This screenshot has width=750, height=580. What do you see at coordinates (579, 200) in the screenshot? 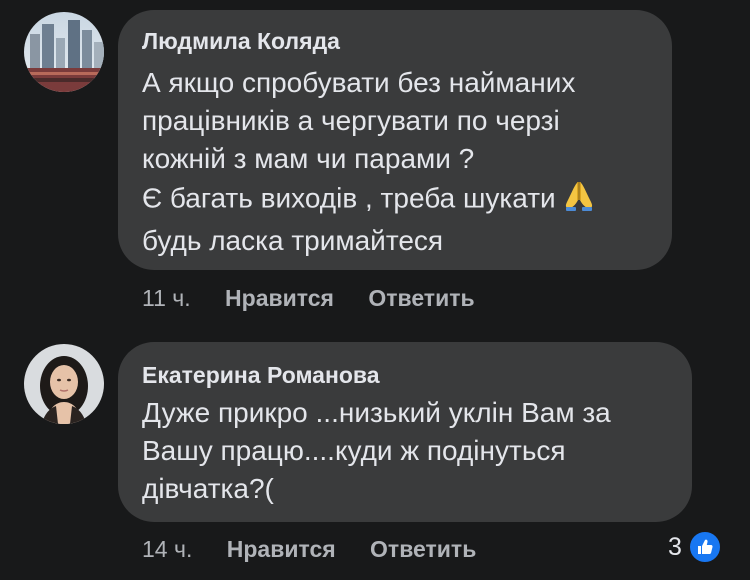
I see `folded-hands-icon` at bounding box center [579, 200].